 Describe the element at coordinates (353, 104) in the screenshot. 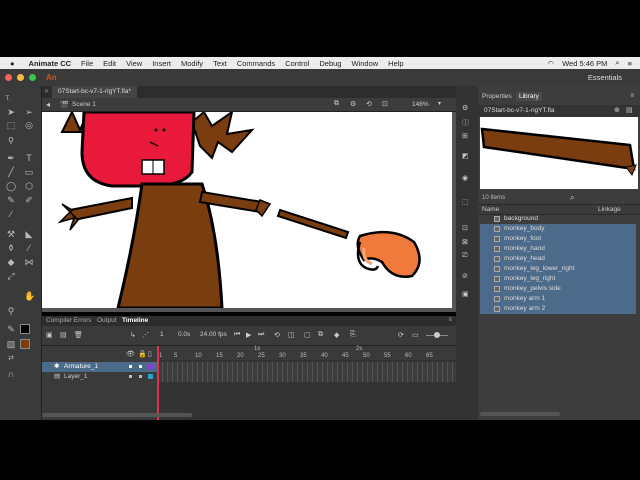

I see `edit-symbols-icon: ⚙` at that location.